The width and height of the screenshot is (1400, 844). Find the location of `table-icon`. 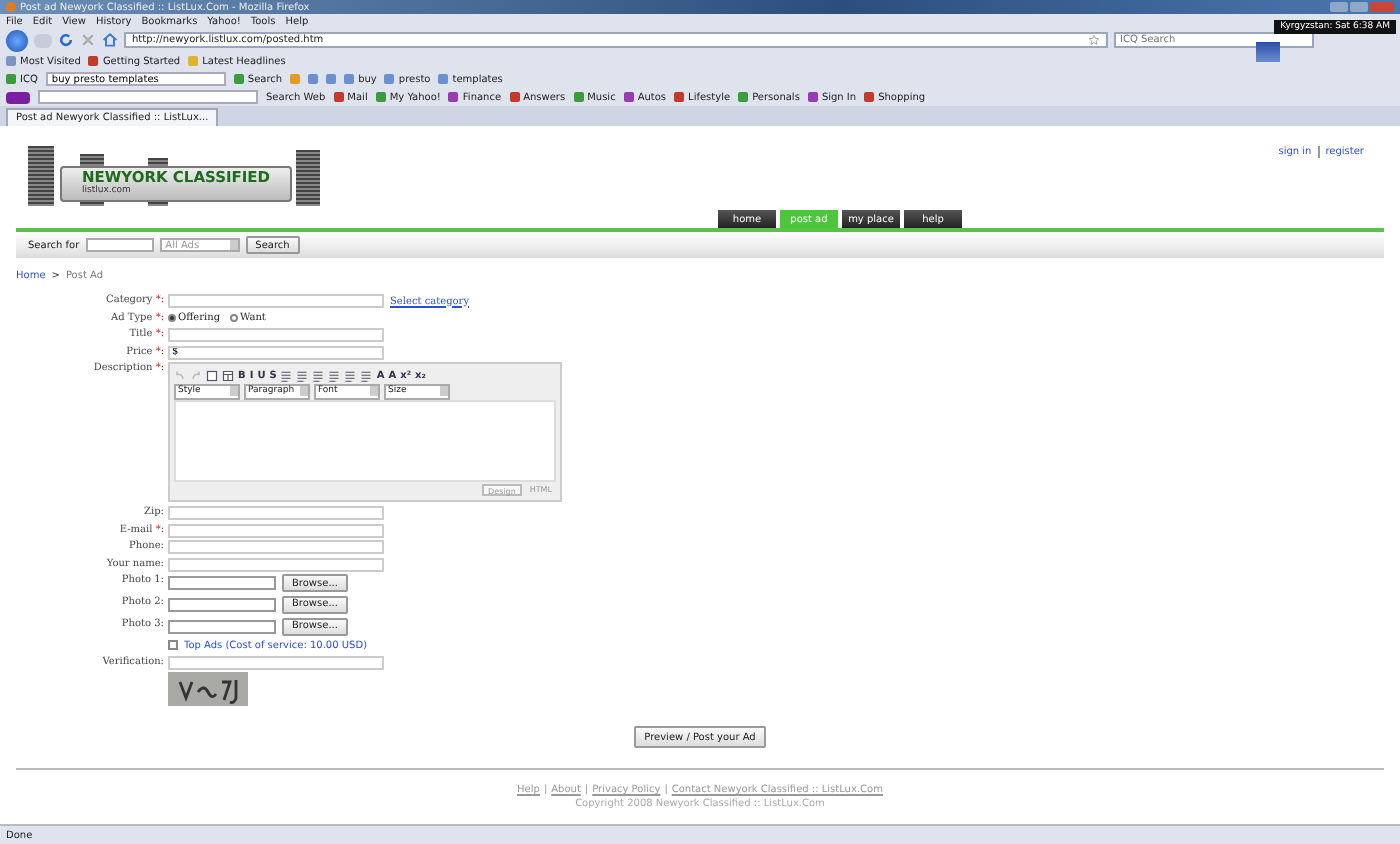

table-icon is located at coordinates (228, 375).